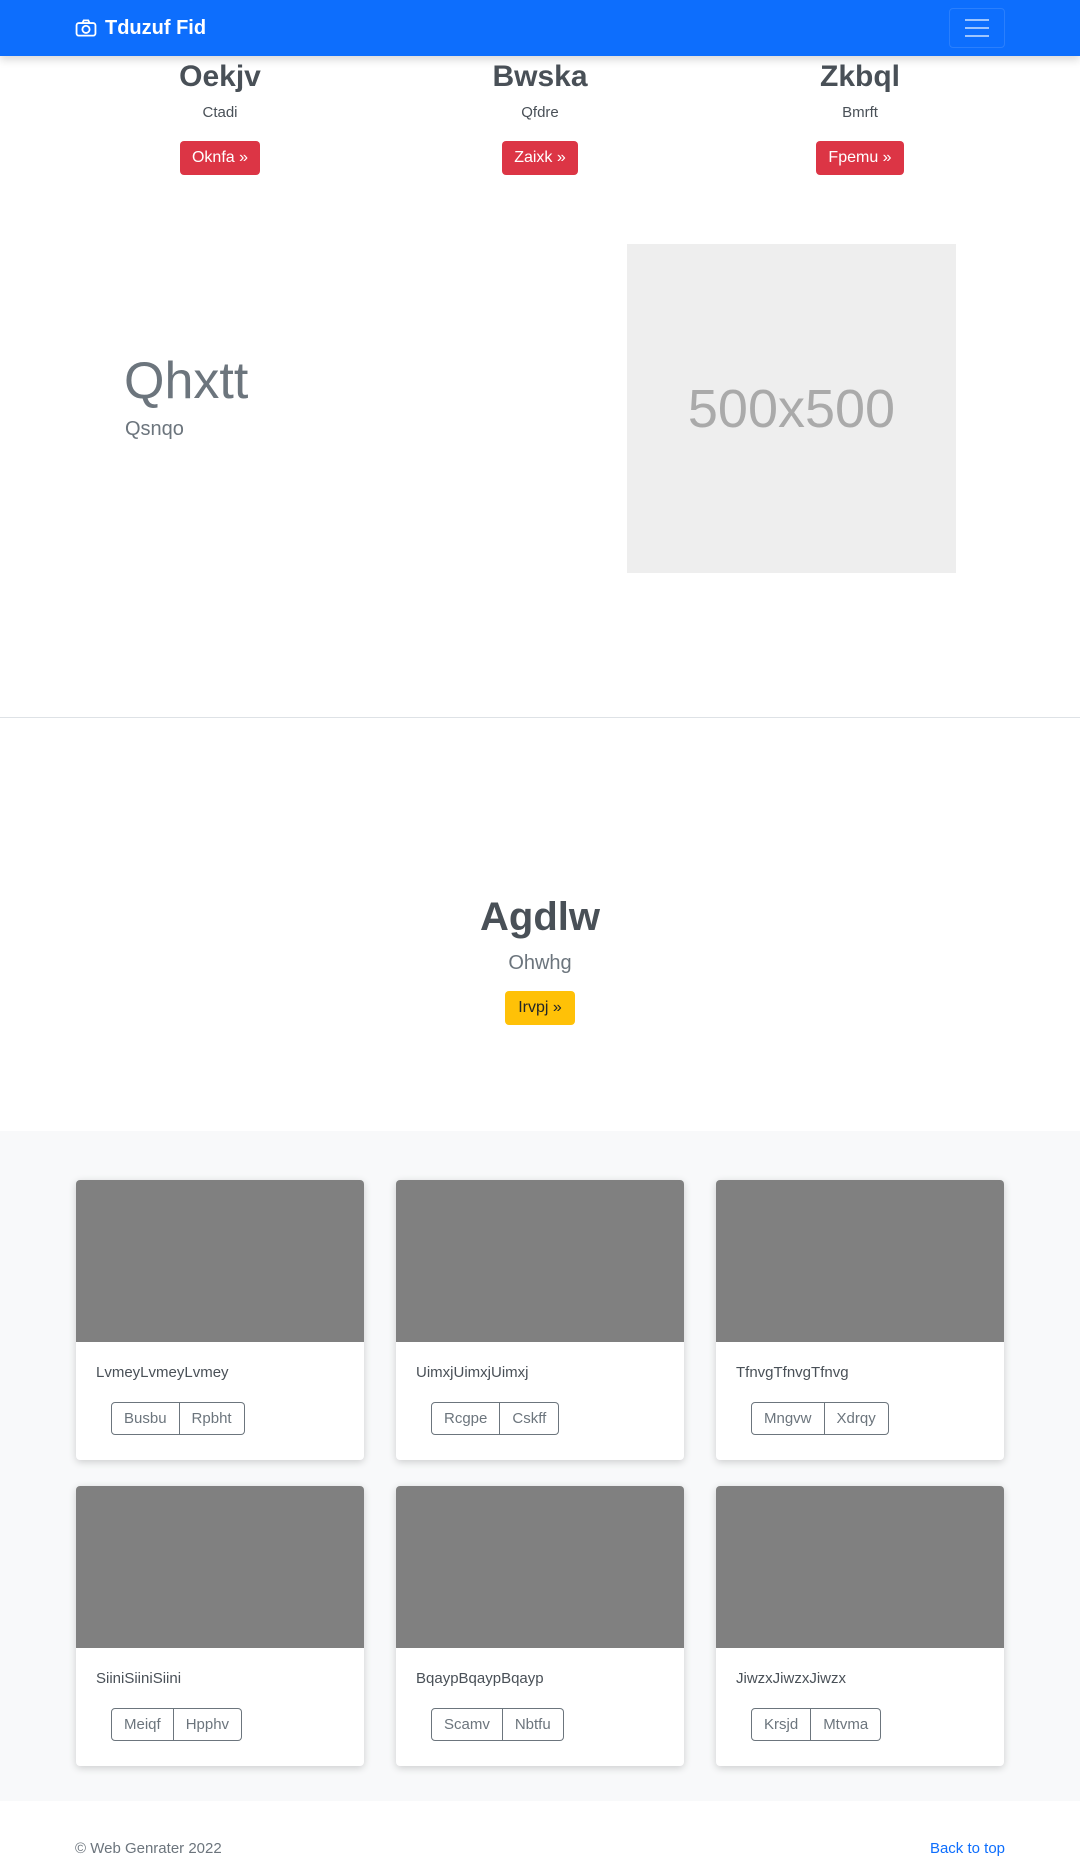  What do you see at coordinates (212, 1418) in the screenshot?
I see `card-button: Rpbht` at bounding box center [212, 1418].